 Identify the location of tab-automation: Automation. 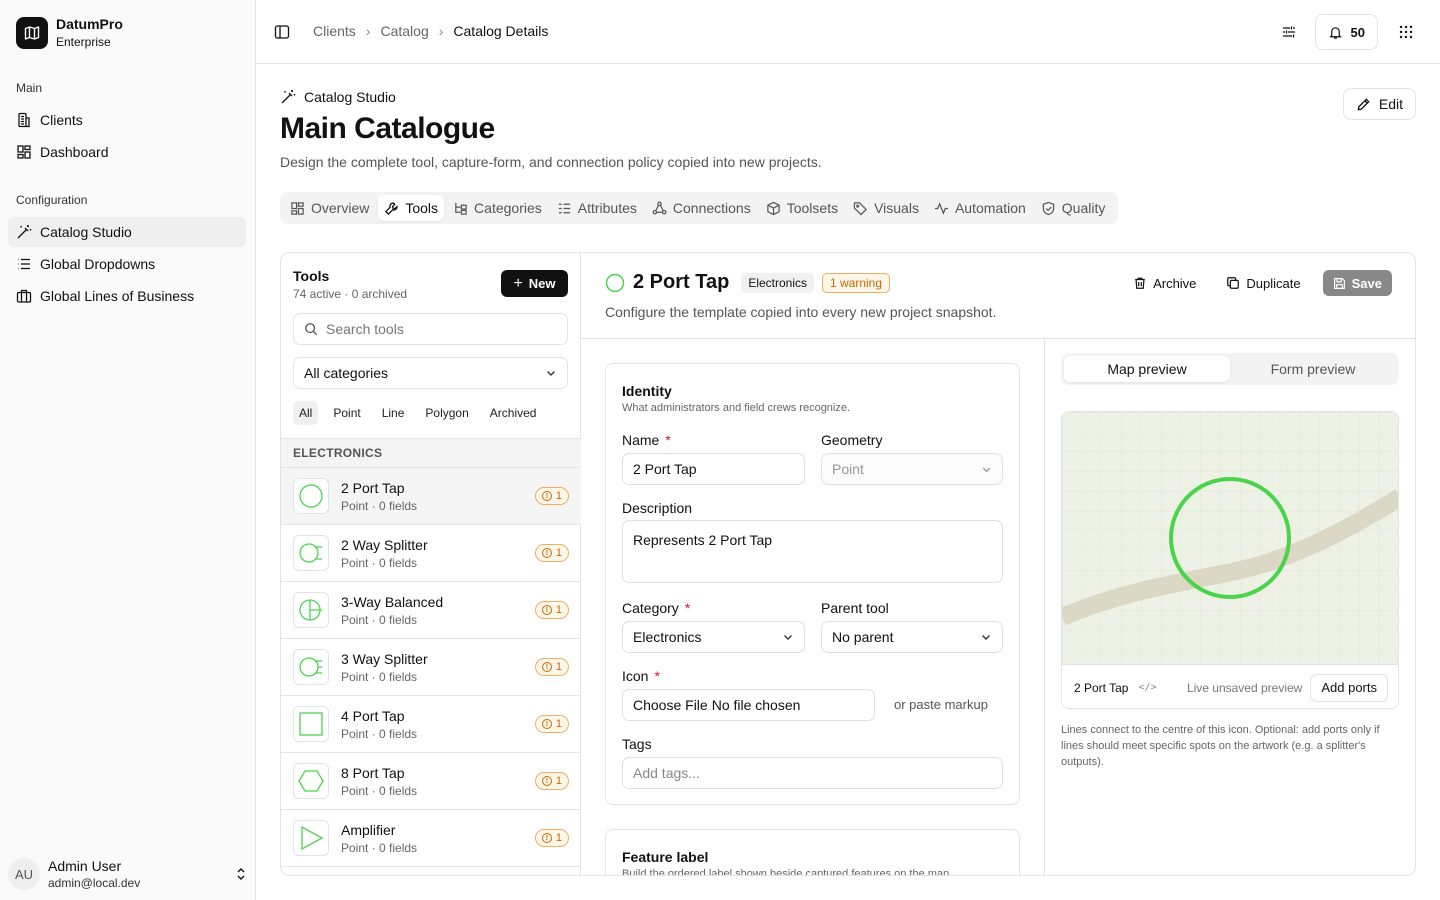
(980, 208).